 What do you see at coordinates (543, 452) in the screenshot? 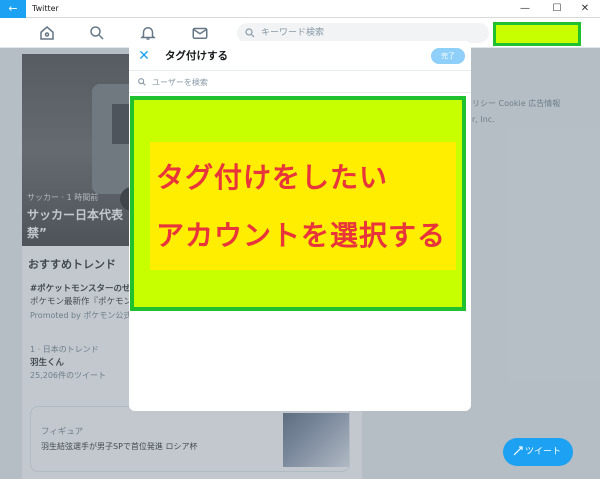
I see `tweet-button-label: ツイート` at bounding box center [543, 452].